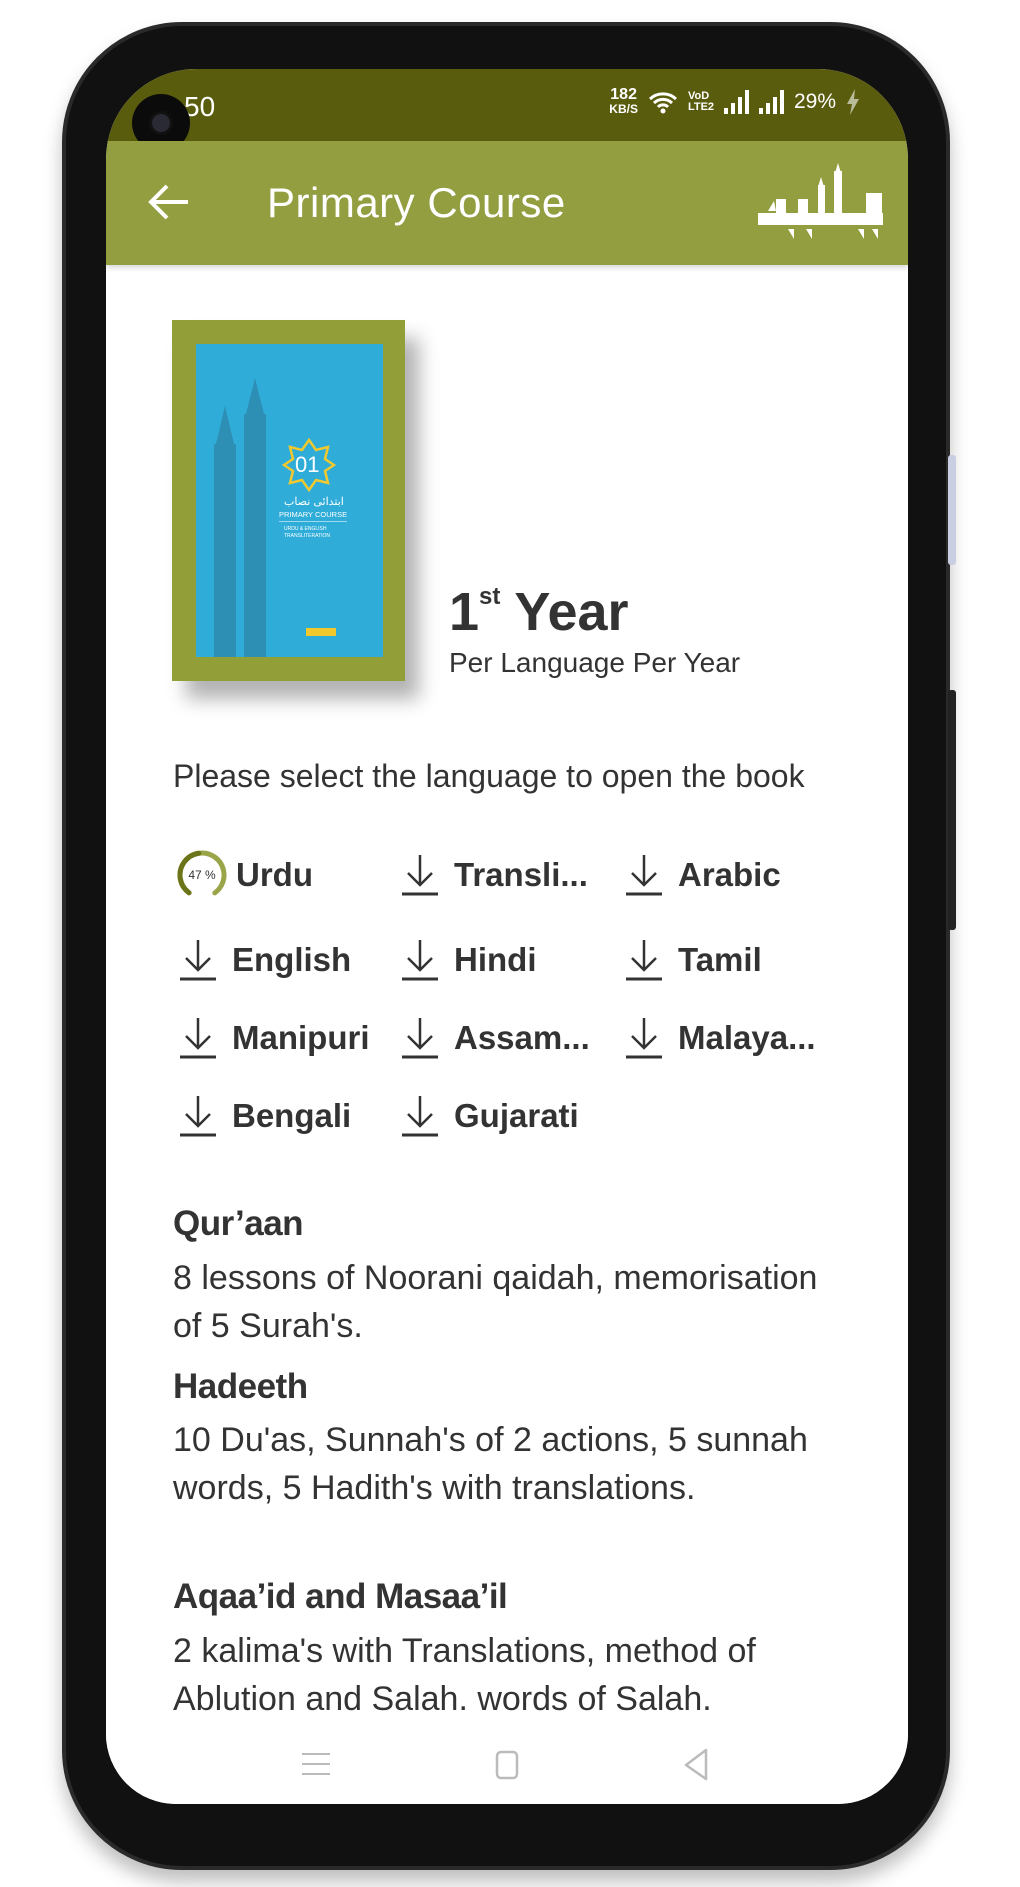 The width and height of the screenshot is (1020, 1887). Describe the element at coordinates (314, 502) in the screenshot. I see `cover-urdu-title: ابتدائی نصاب` at that location.